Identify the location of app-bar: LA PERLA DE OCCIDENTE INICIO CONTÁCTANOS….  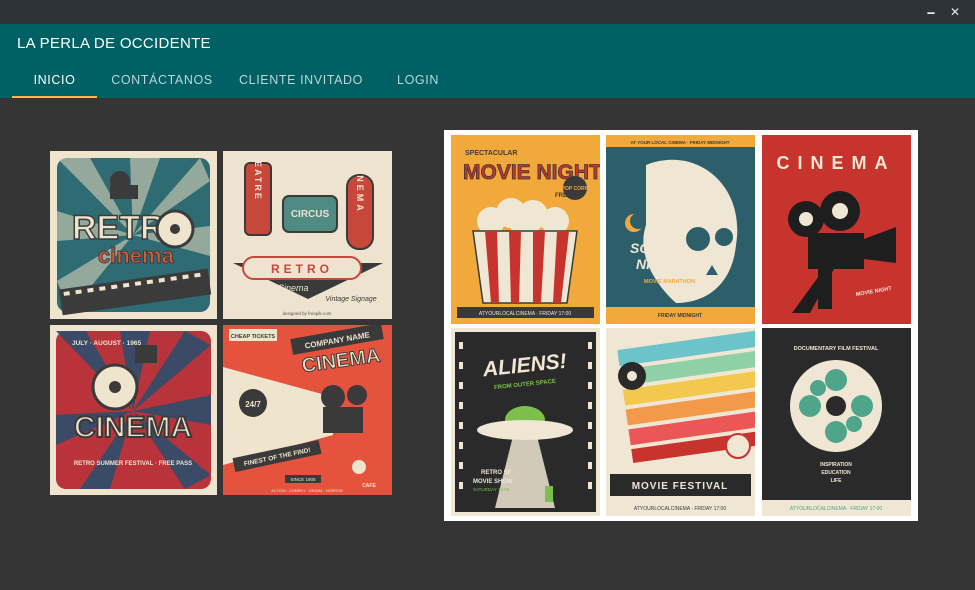
(487, 61).